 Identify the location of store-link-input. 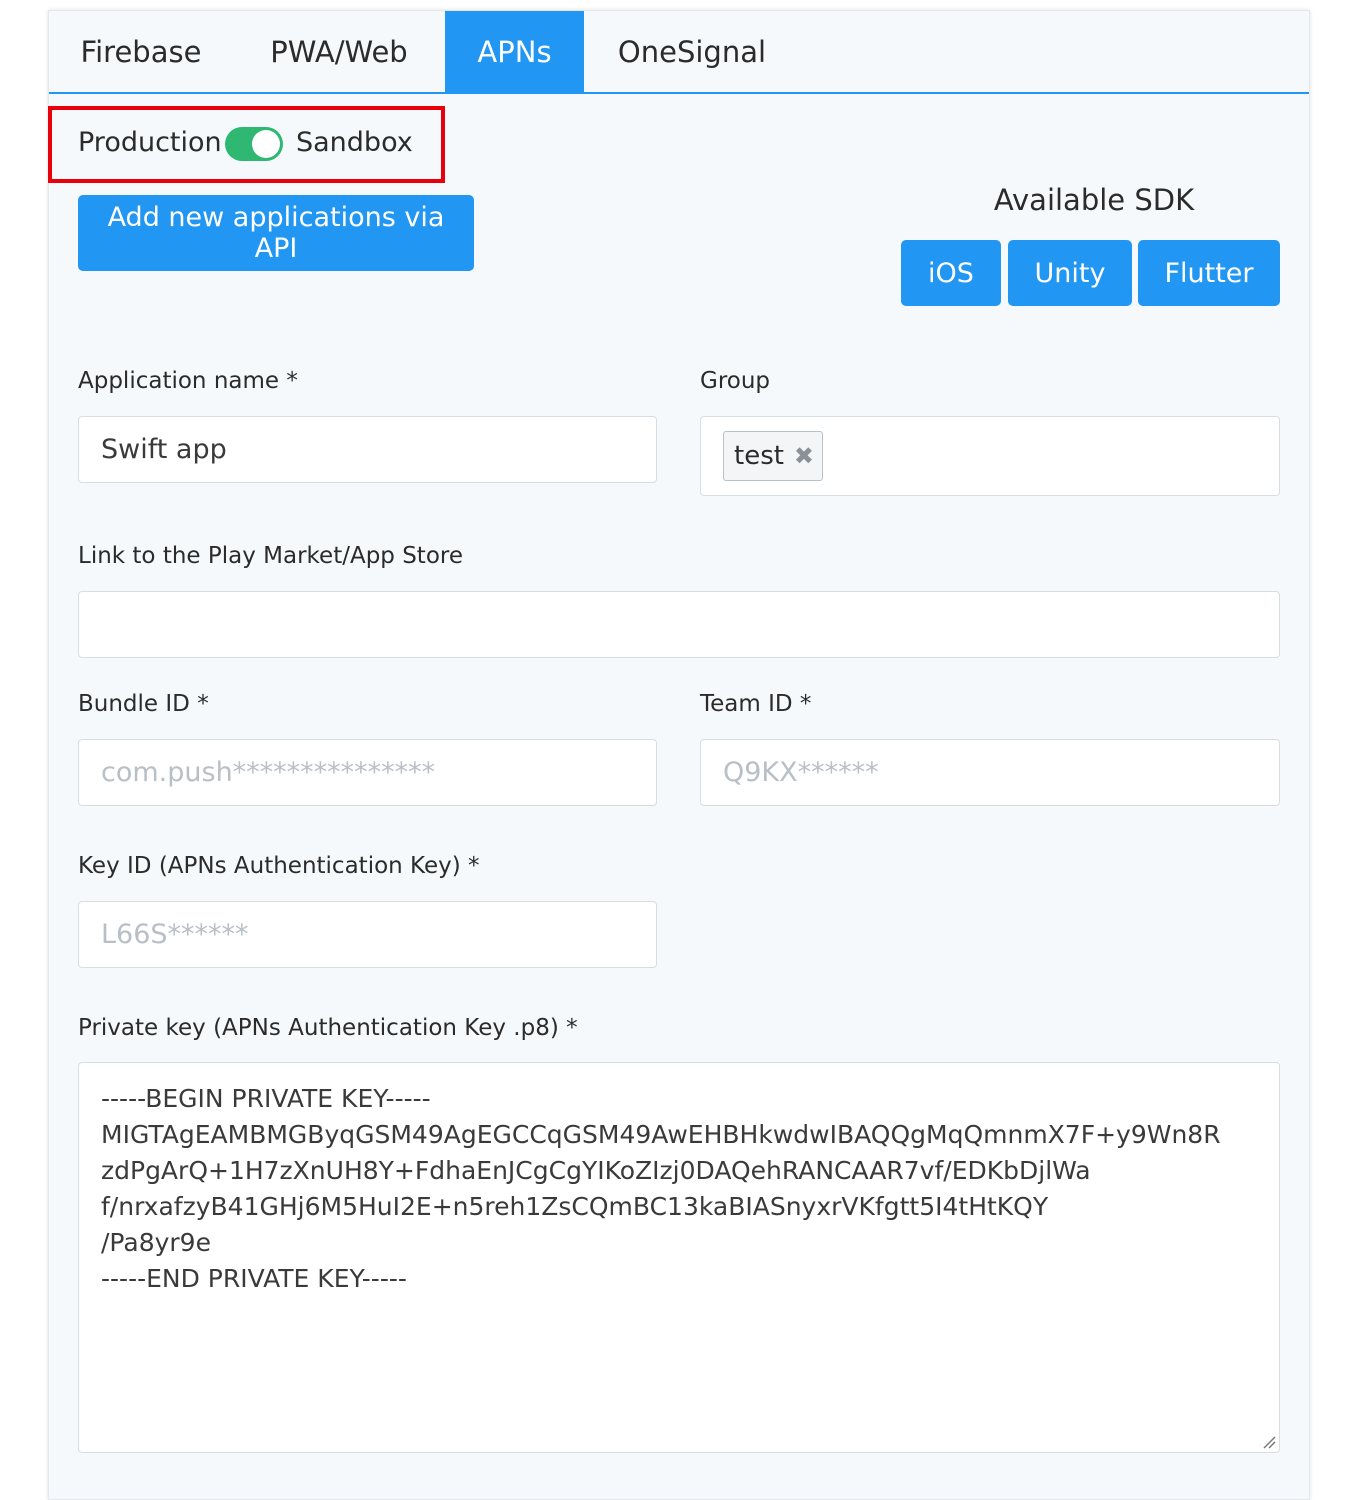
(679, 624).